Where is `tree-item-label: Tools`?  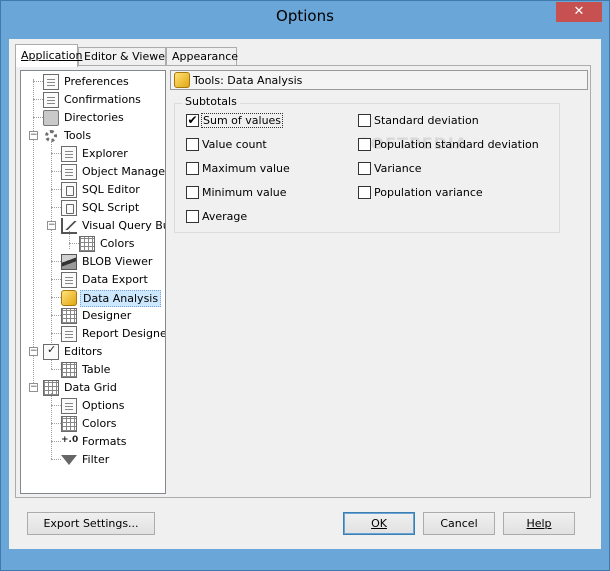
tree-item-label: Tools is located at coordinates (78, 135).